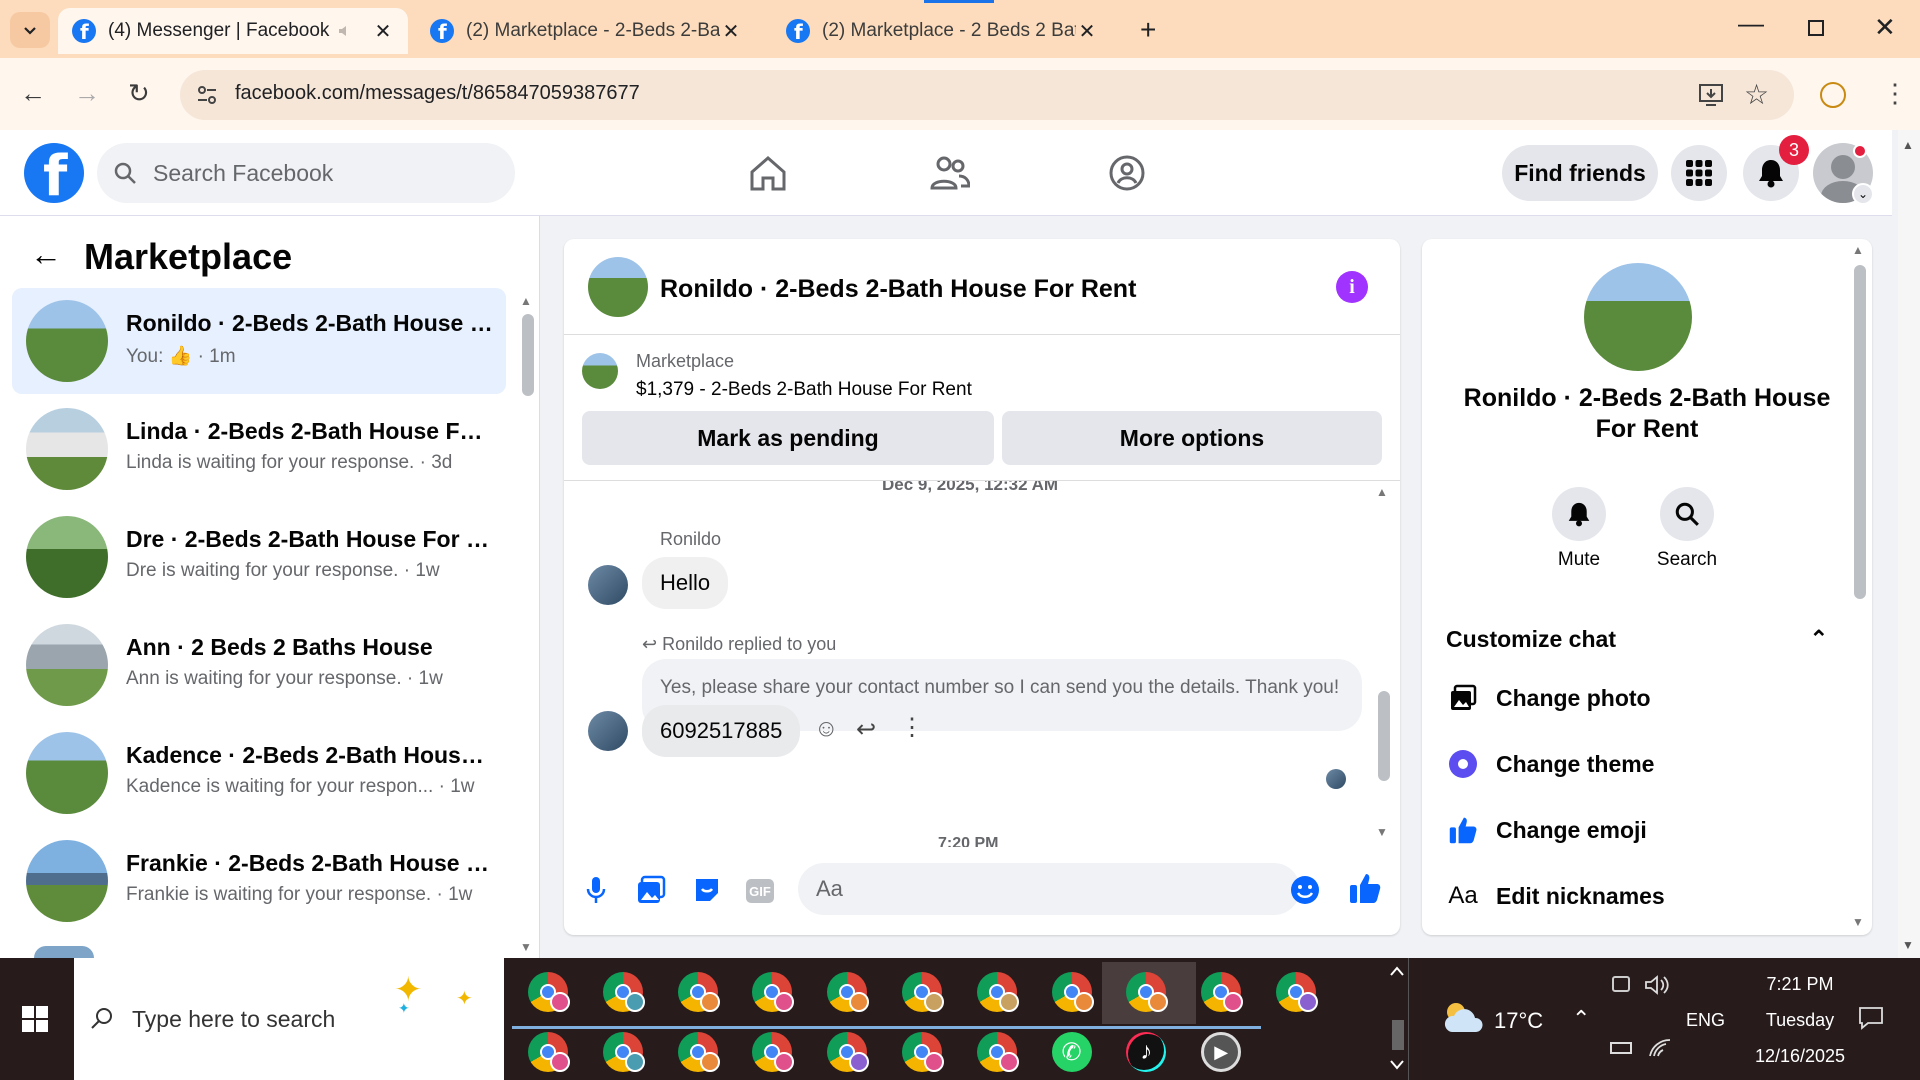 The width and height of the screenshot is (1920, 1080). I want to click on close-window-icon: ✕, so click(1885, 27).